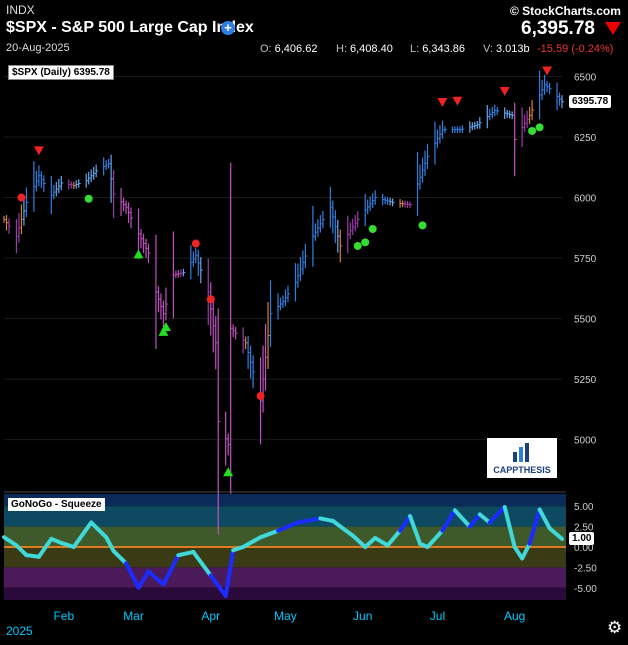  I want to click on price-tick-label: 5000, so click(585, 441).